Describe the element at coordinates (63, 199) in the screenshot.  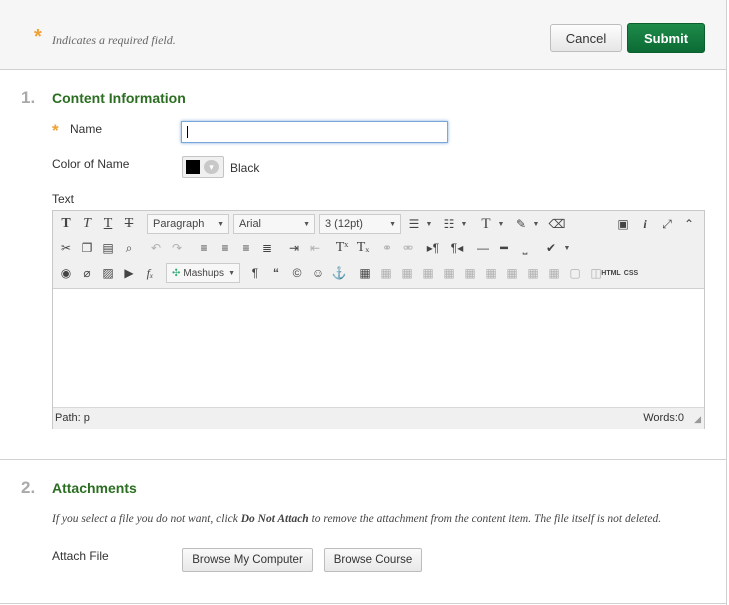
I see `text-label: Text` at that location.